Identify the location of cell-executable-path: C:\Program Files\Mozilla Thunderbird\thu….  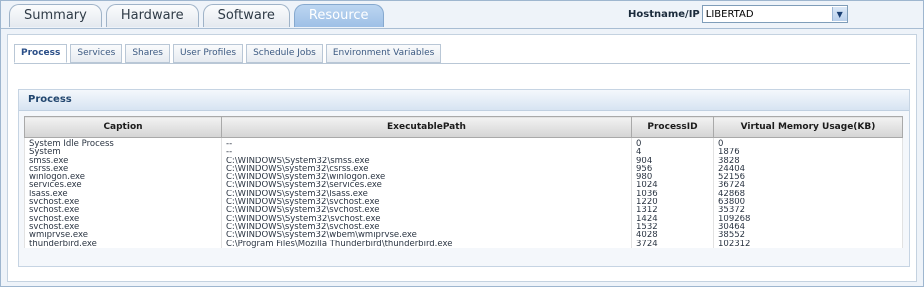
(426, 243).